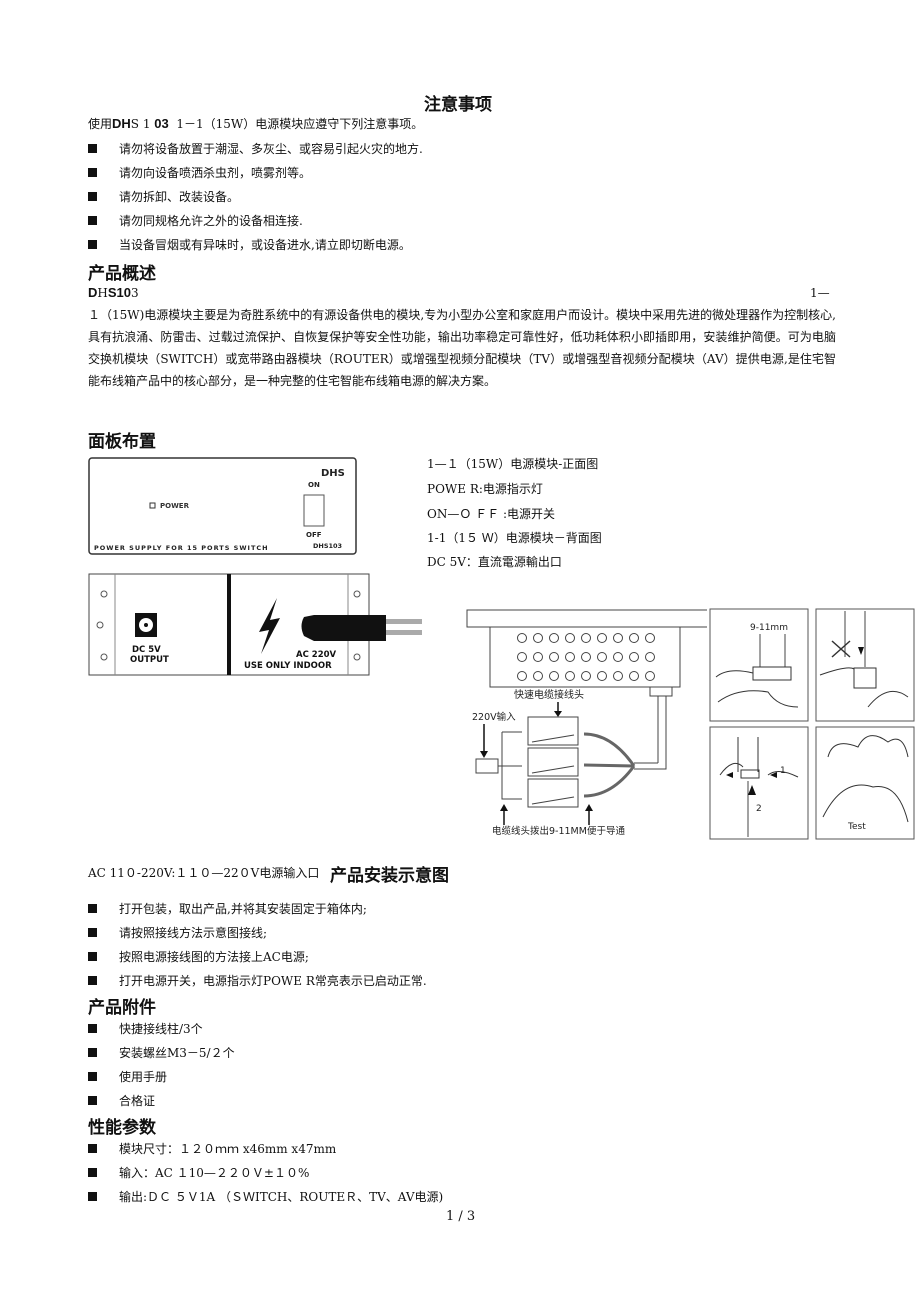 This screenshot has height=1302, width=920. What do you see at coordinates (314, 485) in the screenshot?
I see `switch-on-label: ON` at bounding box center [314, 485].